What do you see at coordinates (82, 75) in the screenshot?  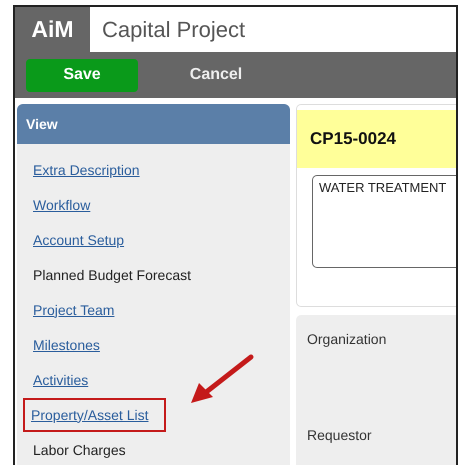 I see `save-button: Save` at bounding box center [82, 75].